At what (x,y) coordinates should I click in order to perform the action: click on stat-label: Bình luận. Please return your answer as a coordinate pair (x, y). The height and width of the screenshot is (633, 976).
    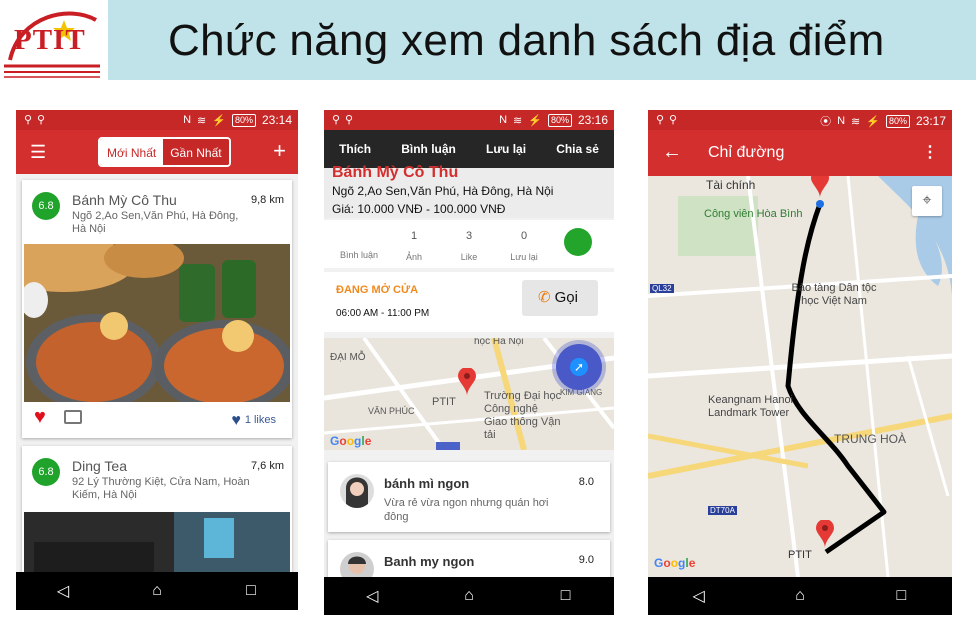
    Looking at the image, I should click on (359, 255).